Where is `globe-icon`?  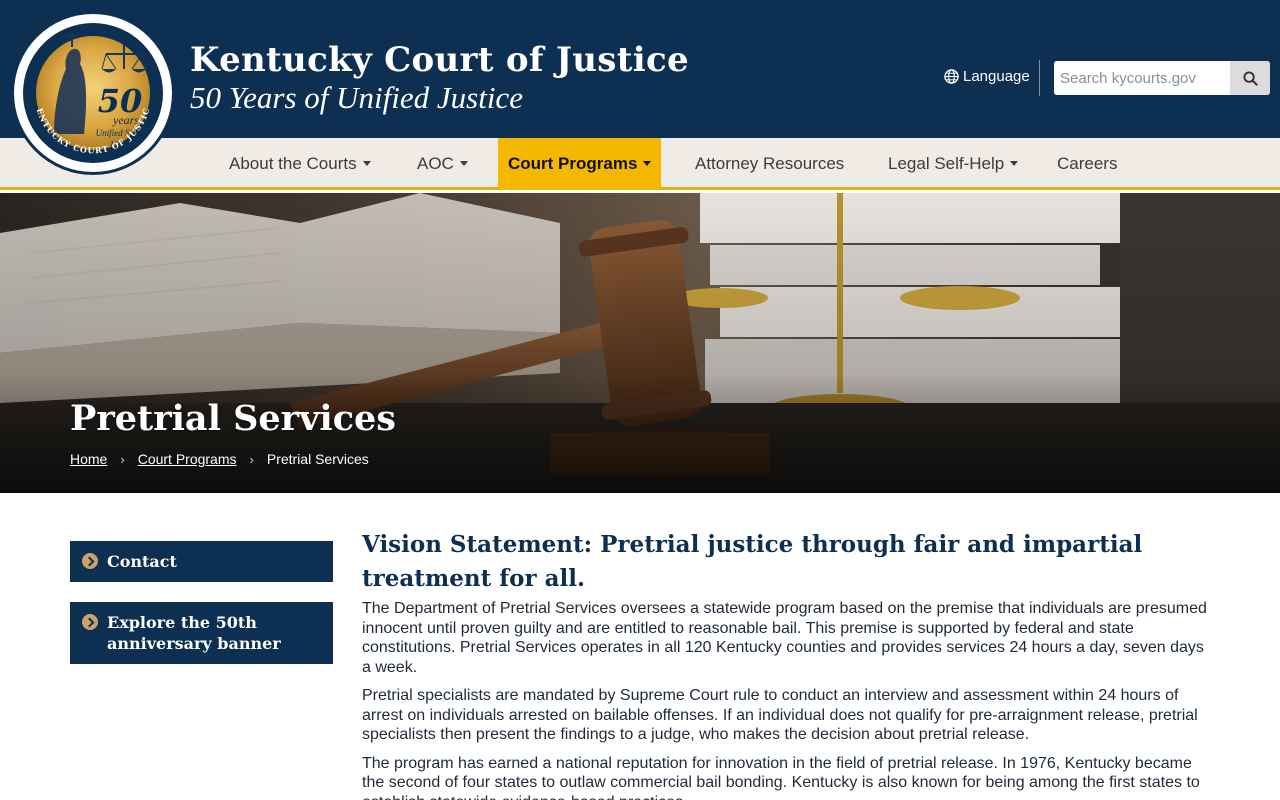
globe-icon is located at coordinates (951, 76).